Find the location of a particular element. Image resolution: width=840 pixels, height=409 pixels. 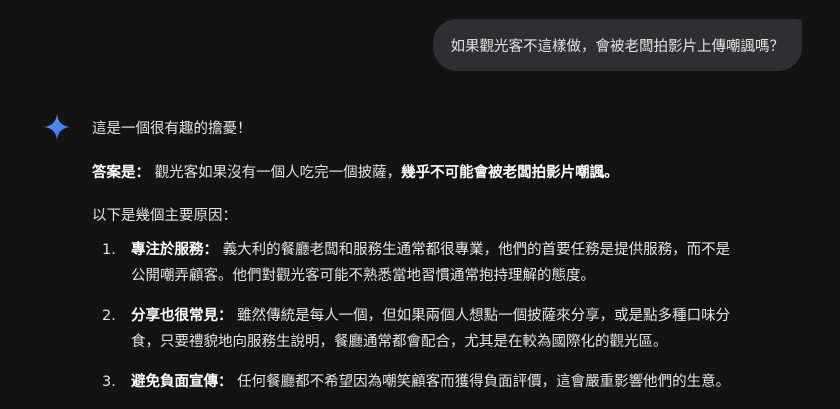

sparkle-gem-icon is located at coordinates (57, 127).